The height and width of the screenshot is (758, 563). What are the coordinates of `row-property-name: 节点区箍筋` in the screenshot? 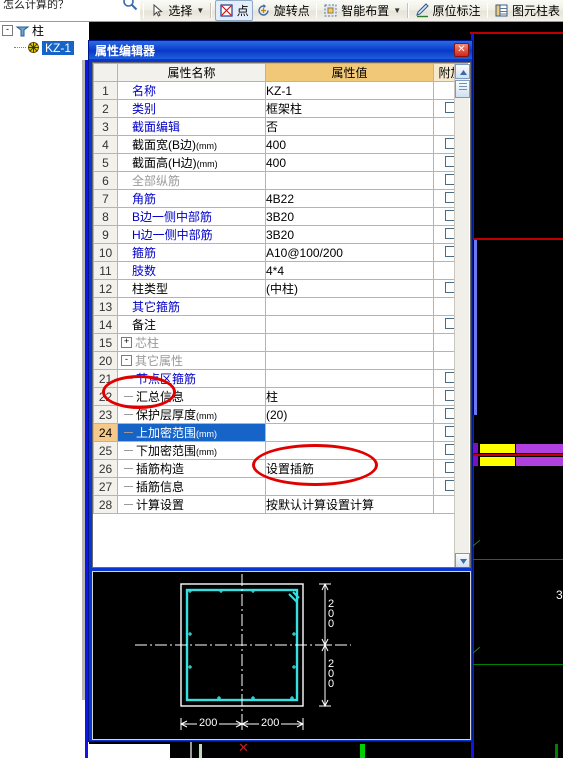 It's located at (191, 378).